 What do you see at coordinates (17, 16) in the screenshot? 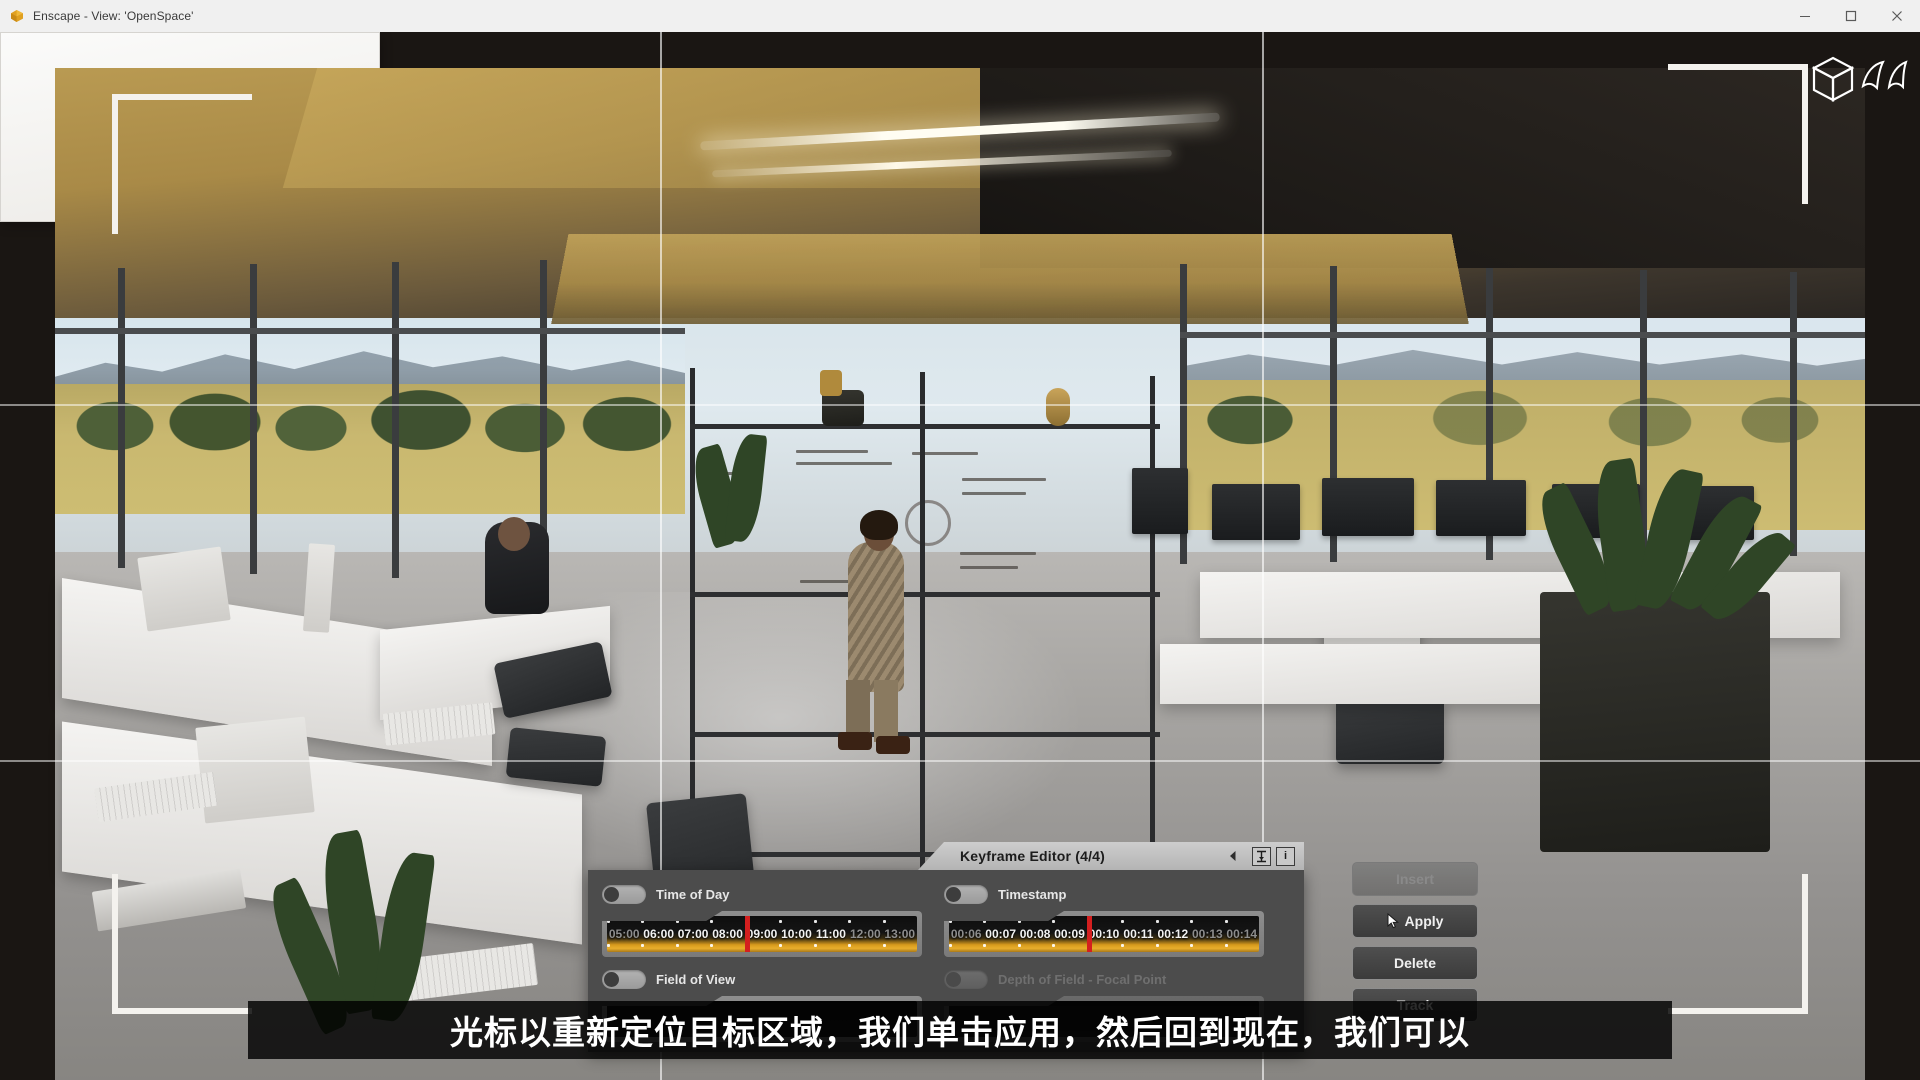
I see `enscape-logo-icon` at bounding box center [17, 16].